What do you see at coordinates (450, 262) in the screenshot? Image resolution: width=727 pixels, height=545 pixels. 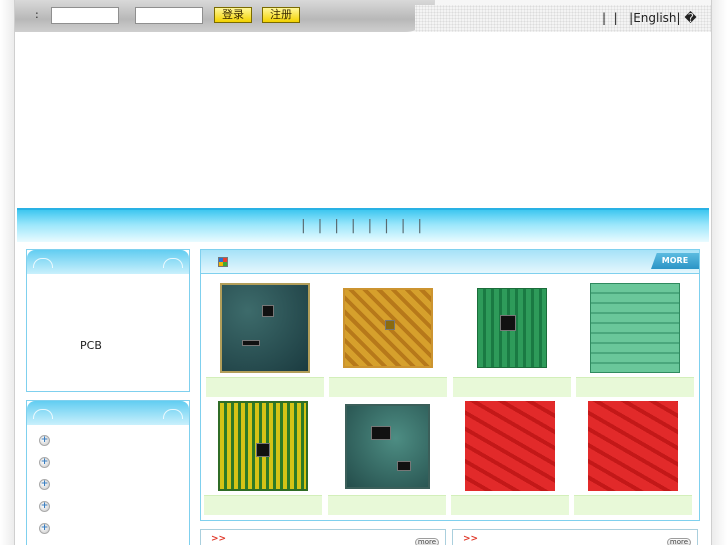 I see `product-panel-header: MORE` at bounding box center [450, 262].